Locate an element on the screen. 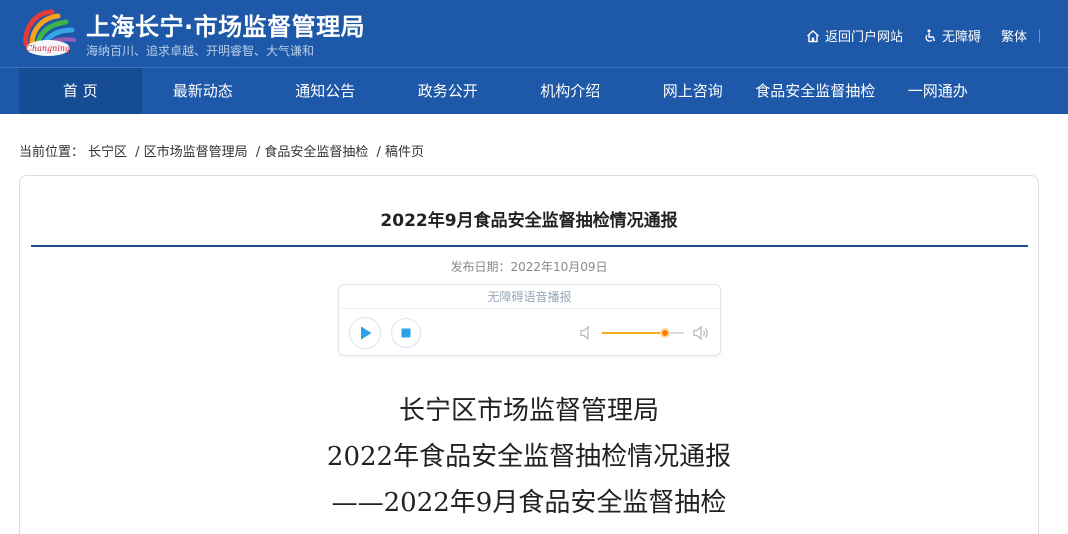 This screenshot has width=1068, height=534. player-label: 无障碍语音播报 is located at coordinates (529, 297).